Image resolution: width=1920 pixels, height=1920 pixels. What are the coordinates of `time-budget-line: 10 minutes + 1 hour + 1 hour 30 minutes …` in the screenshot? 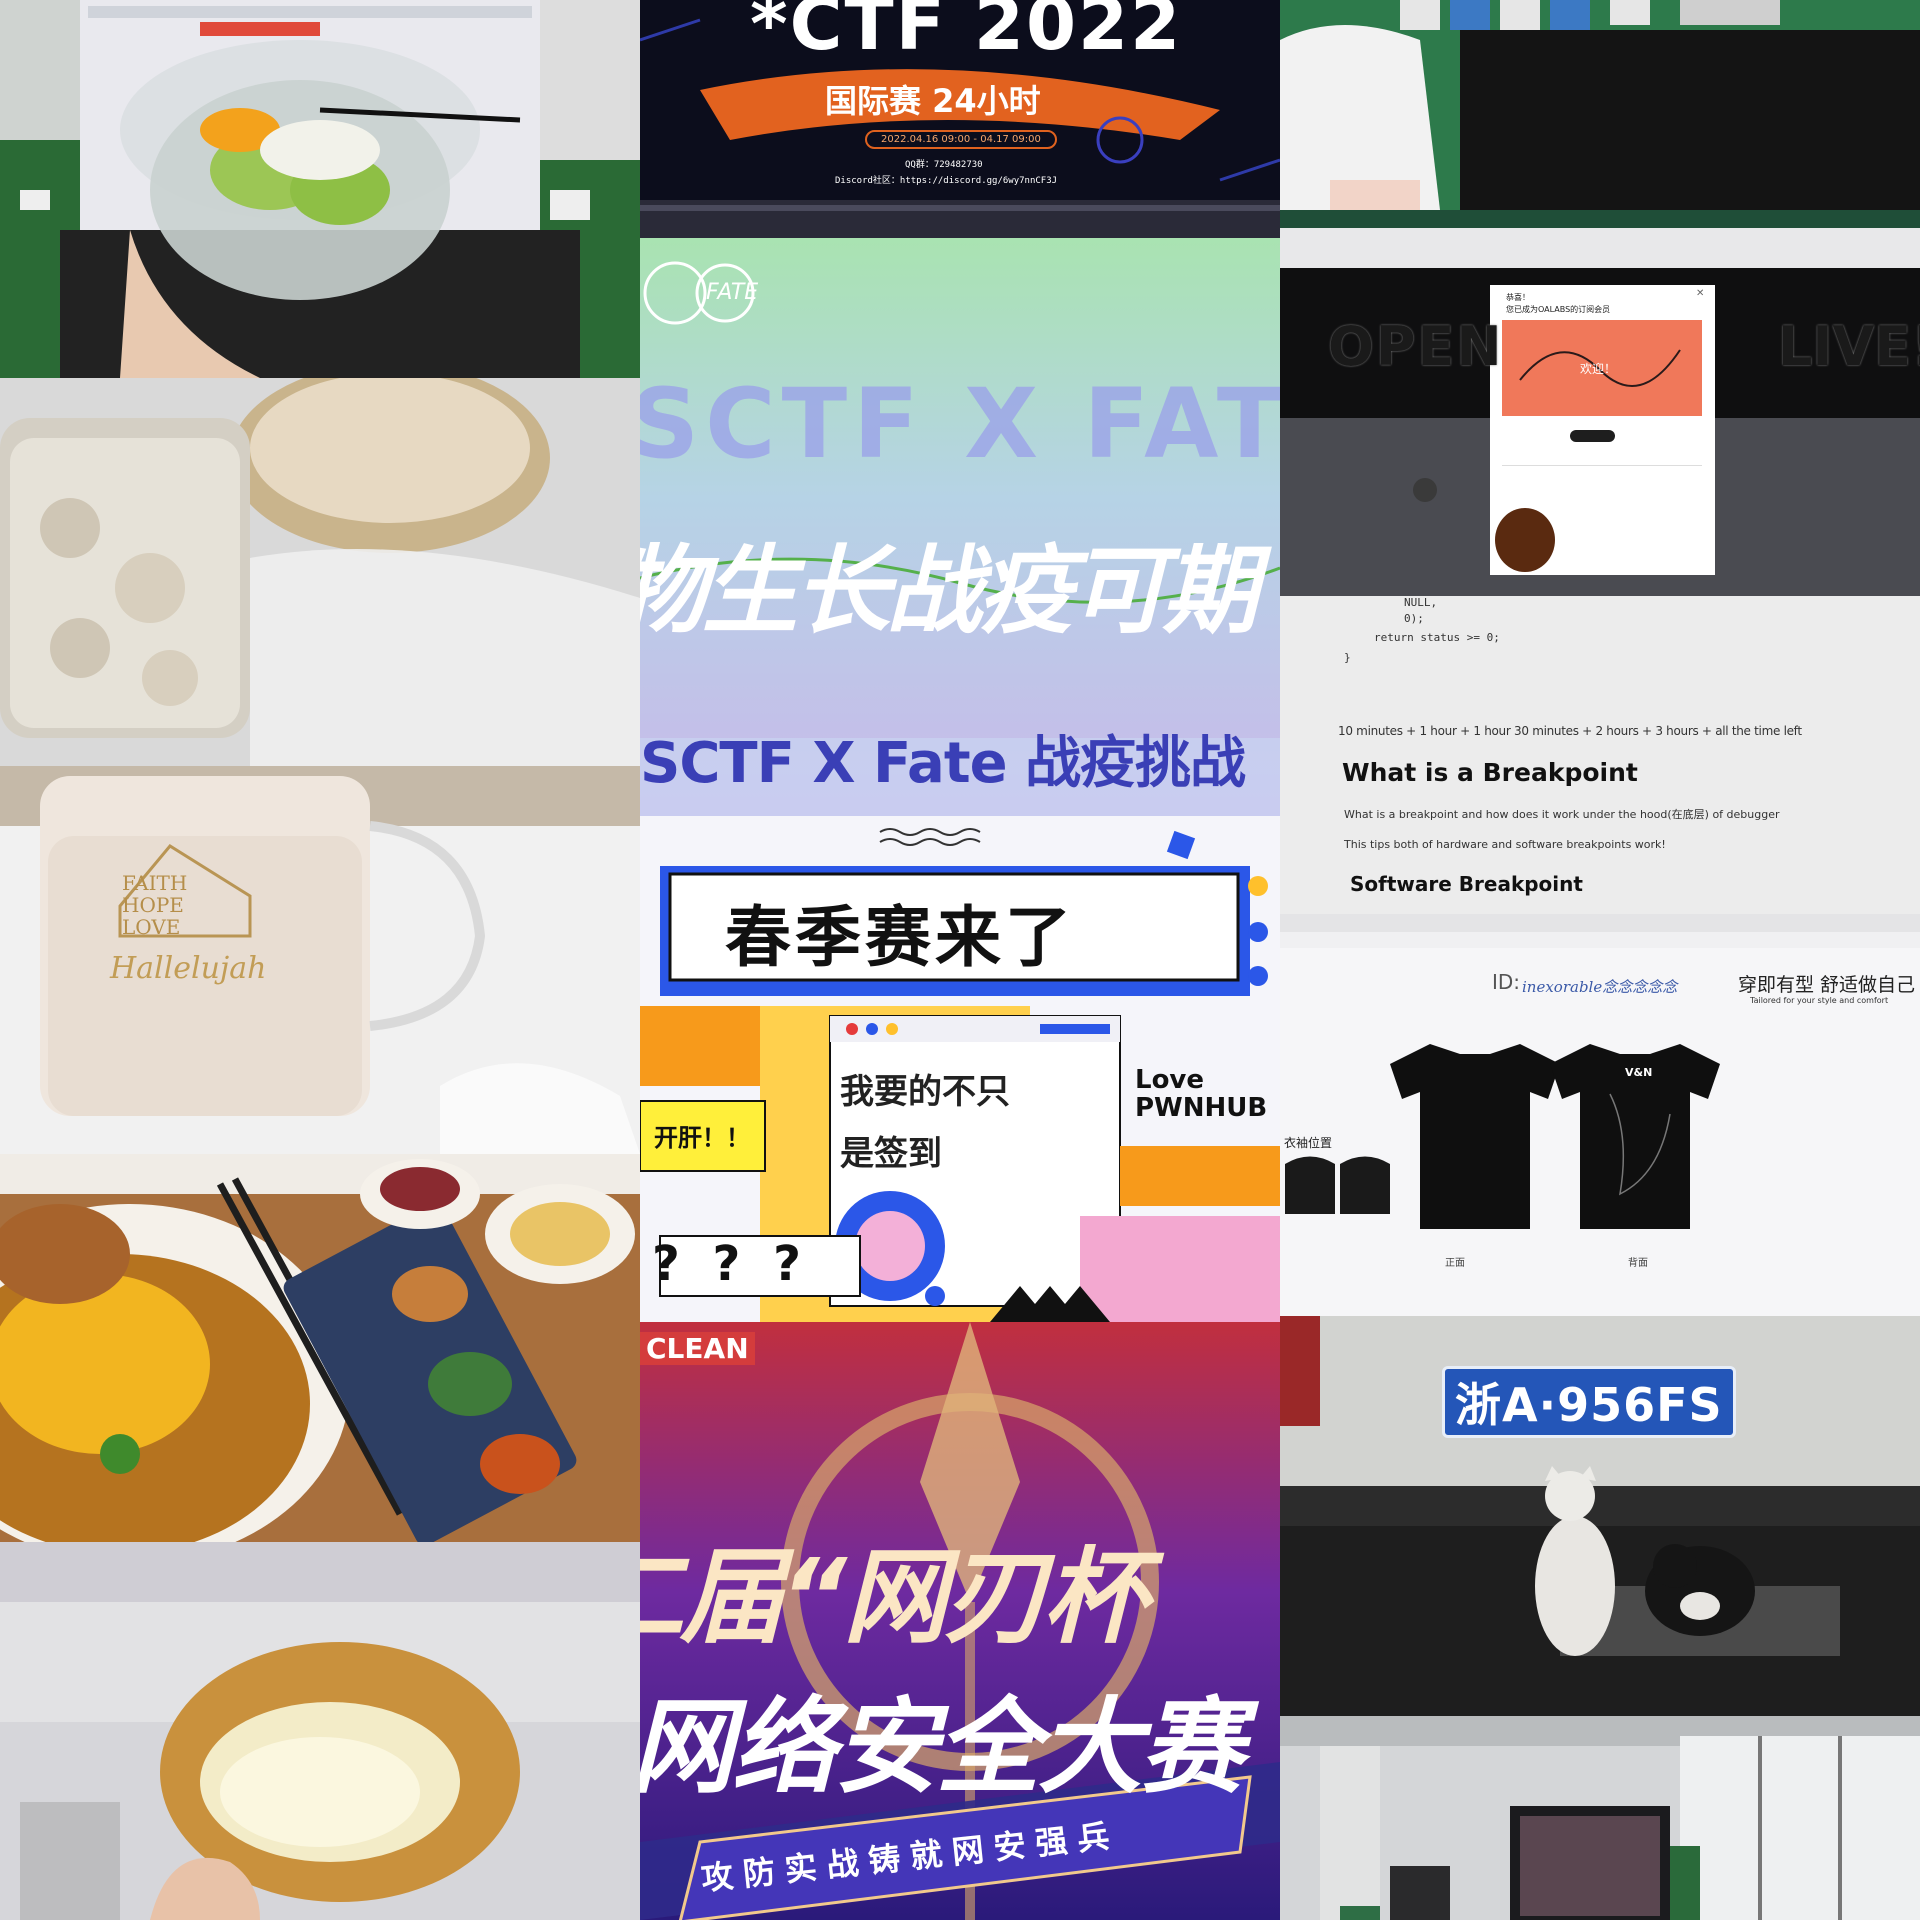 It's located at (1570, 731).